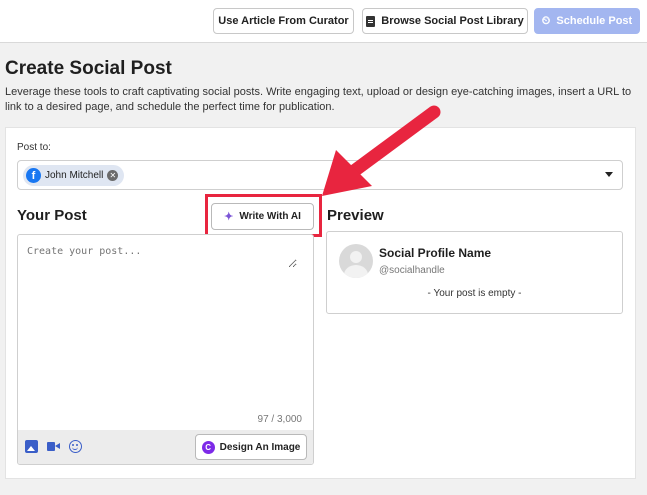  What do you see at coordinates (260, 447) in the screenshot?
I see `design-an-image-label: Design An Image` at bounding box center [260, 447].